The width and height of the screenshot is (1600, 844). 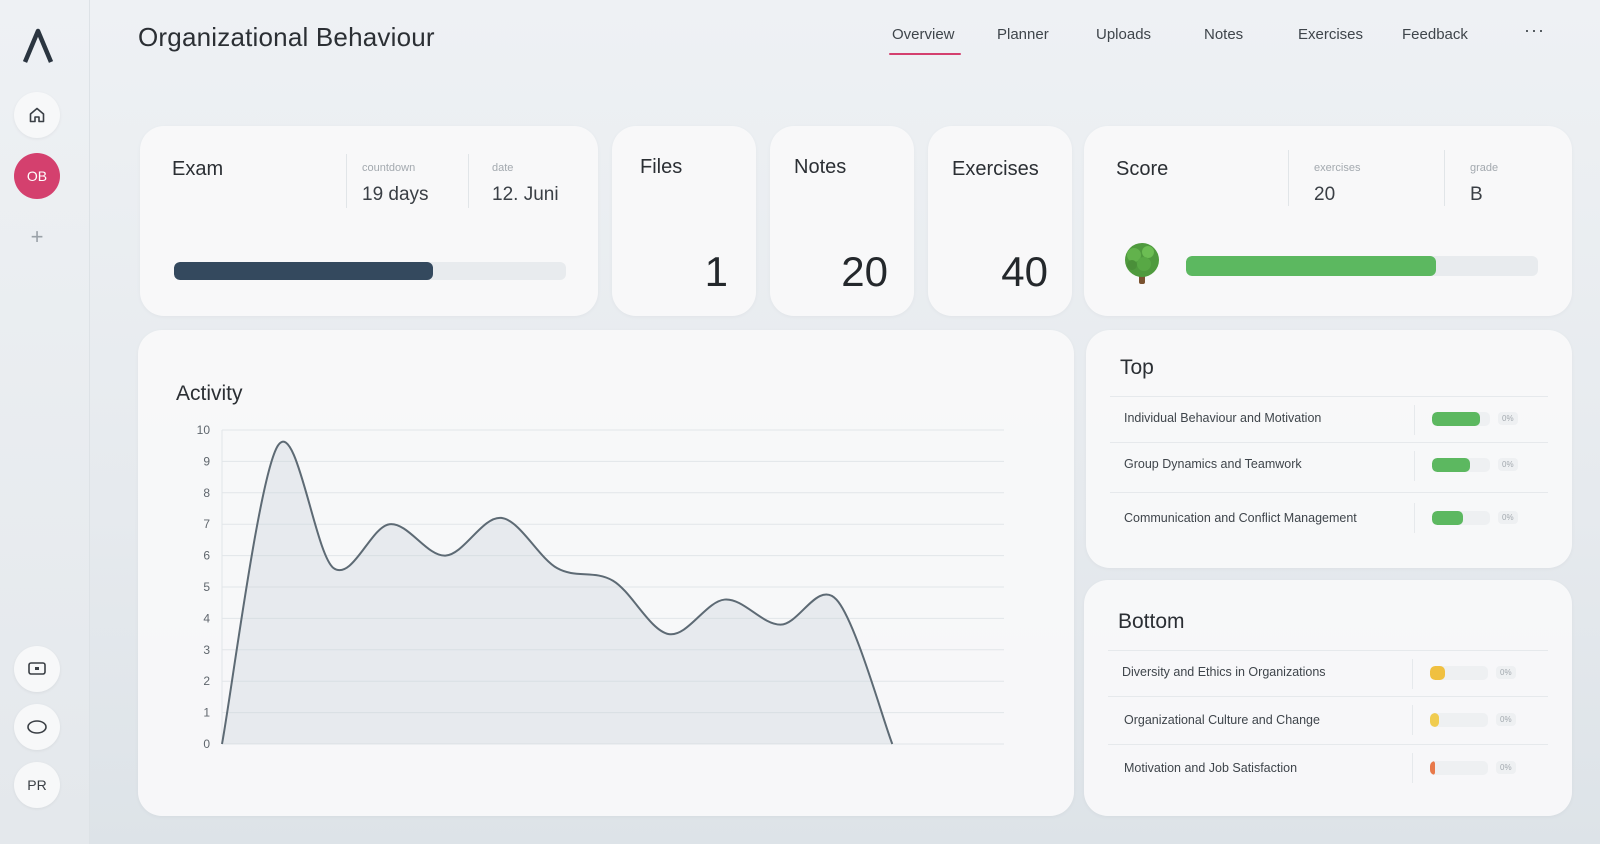 I want to click on exercises-card: Exercises 40, so click(x=1000, y=221).